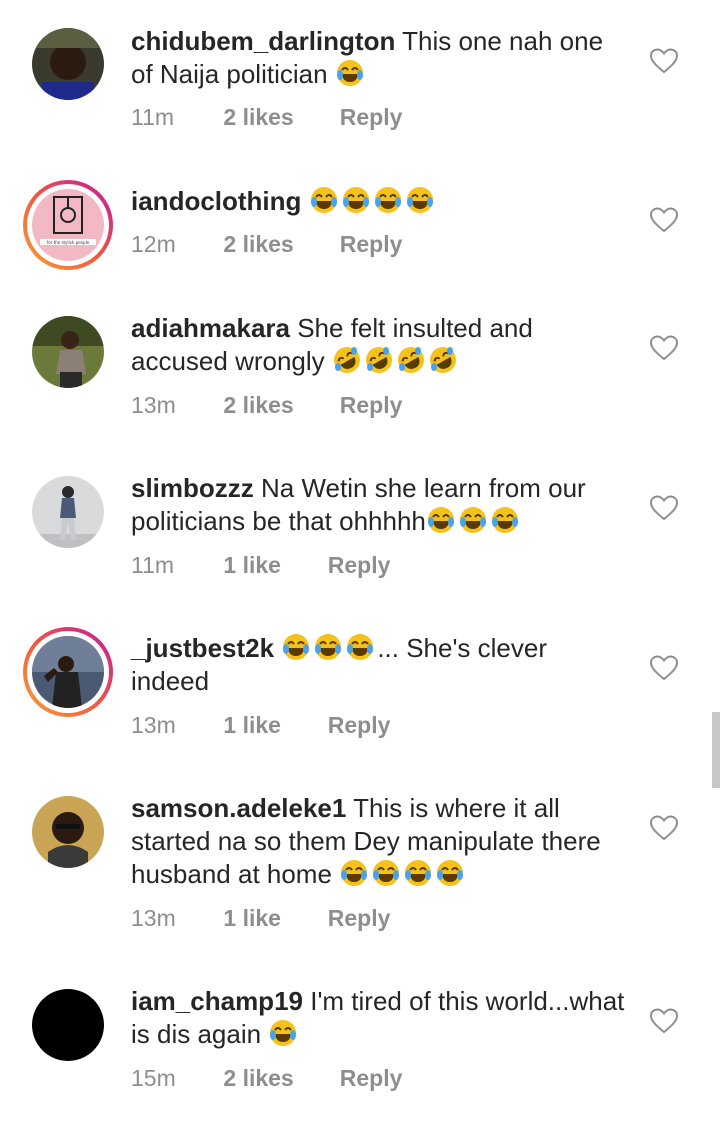  I want to click on comment-username: samson.adeleke1, so click(238, 808).